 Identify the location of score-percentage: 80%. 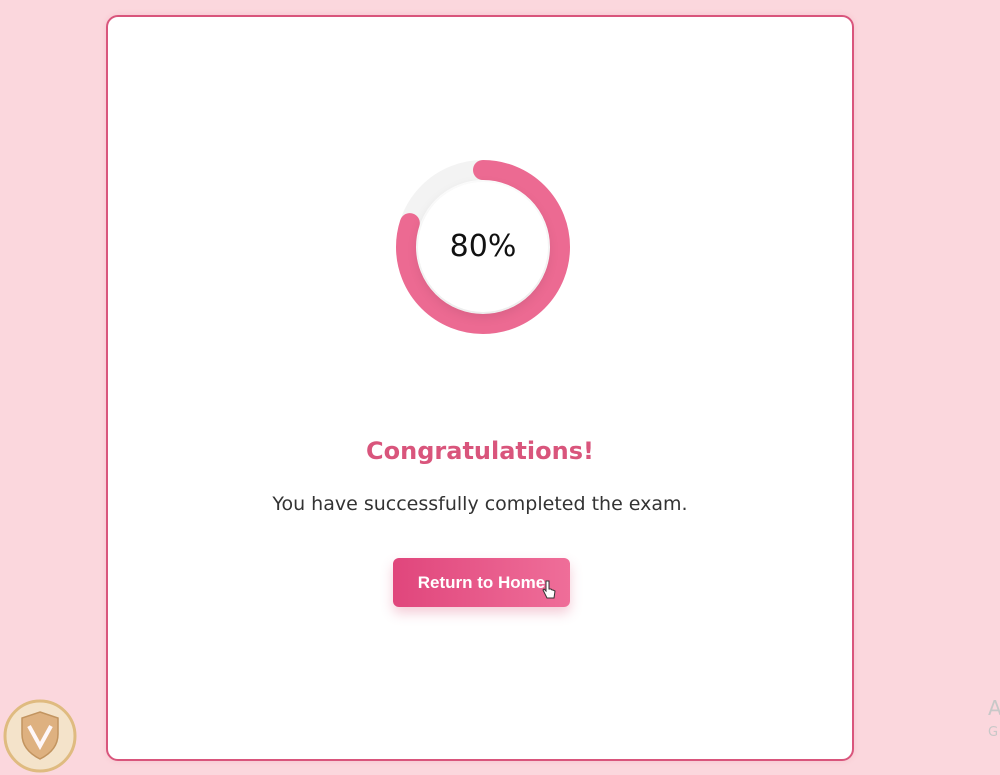
(483, 246).